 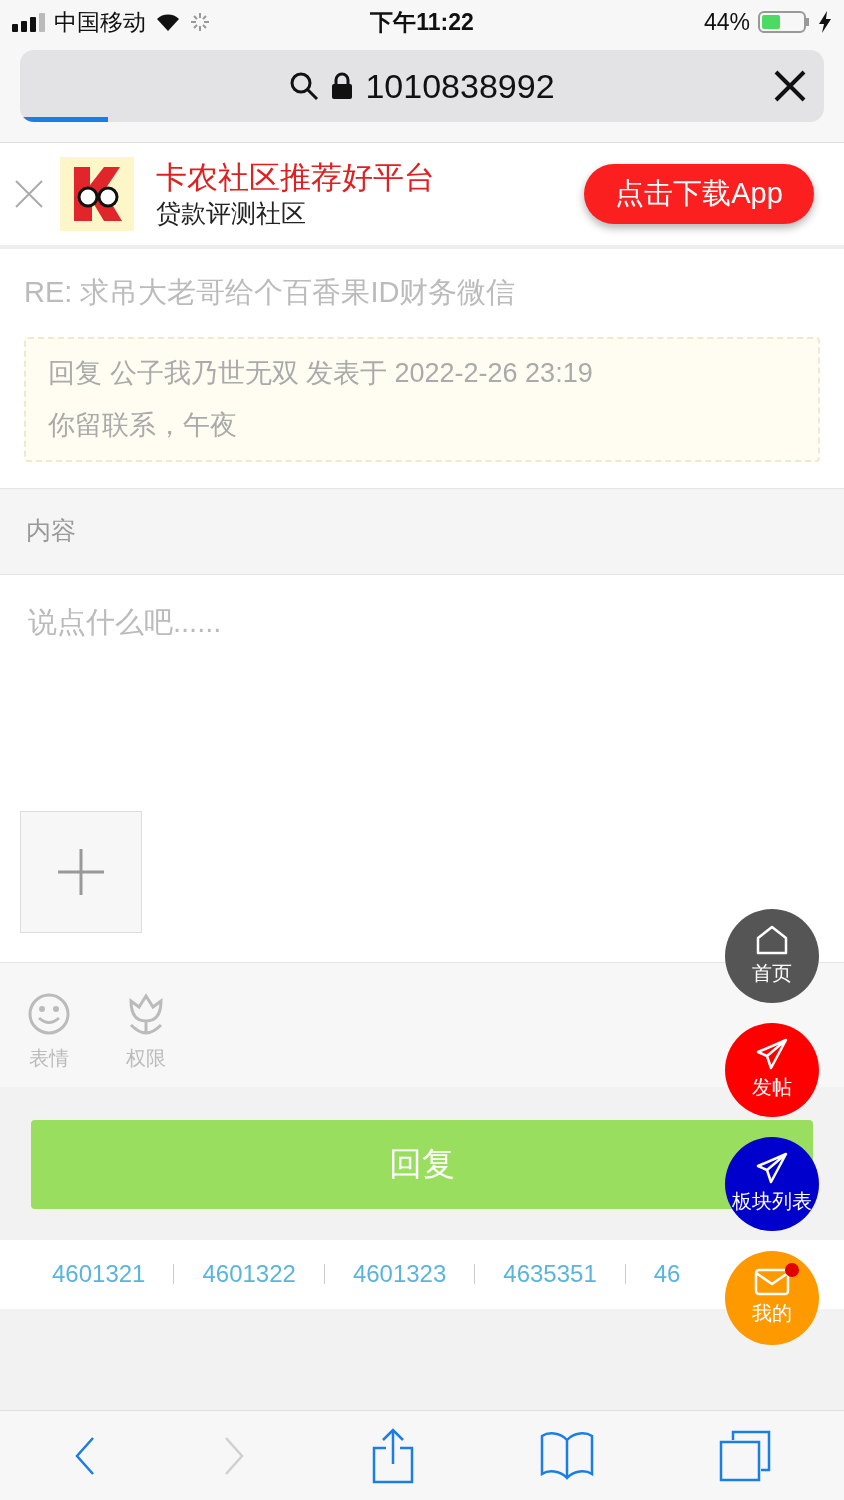 I want to click on download-app-button: 点击下载App, so click(x=699, y=194).